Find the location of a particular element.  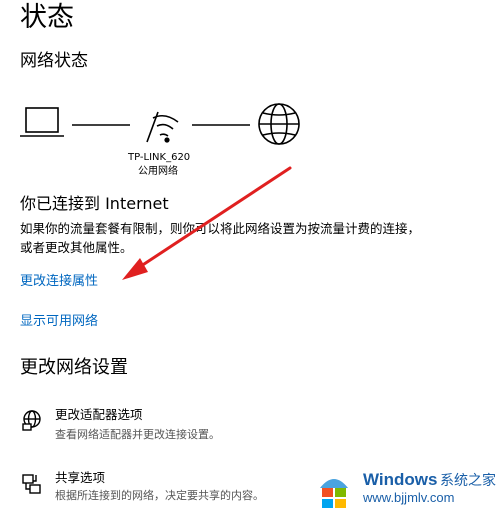

change-network-settings-heading: 更改网络设置 is located at coordinates (74, 367).